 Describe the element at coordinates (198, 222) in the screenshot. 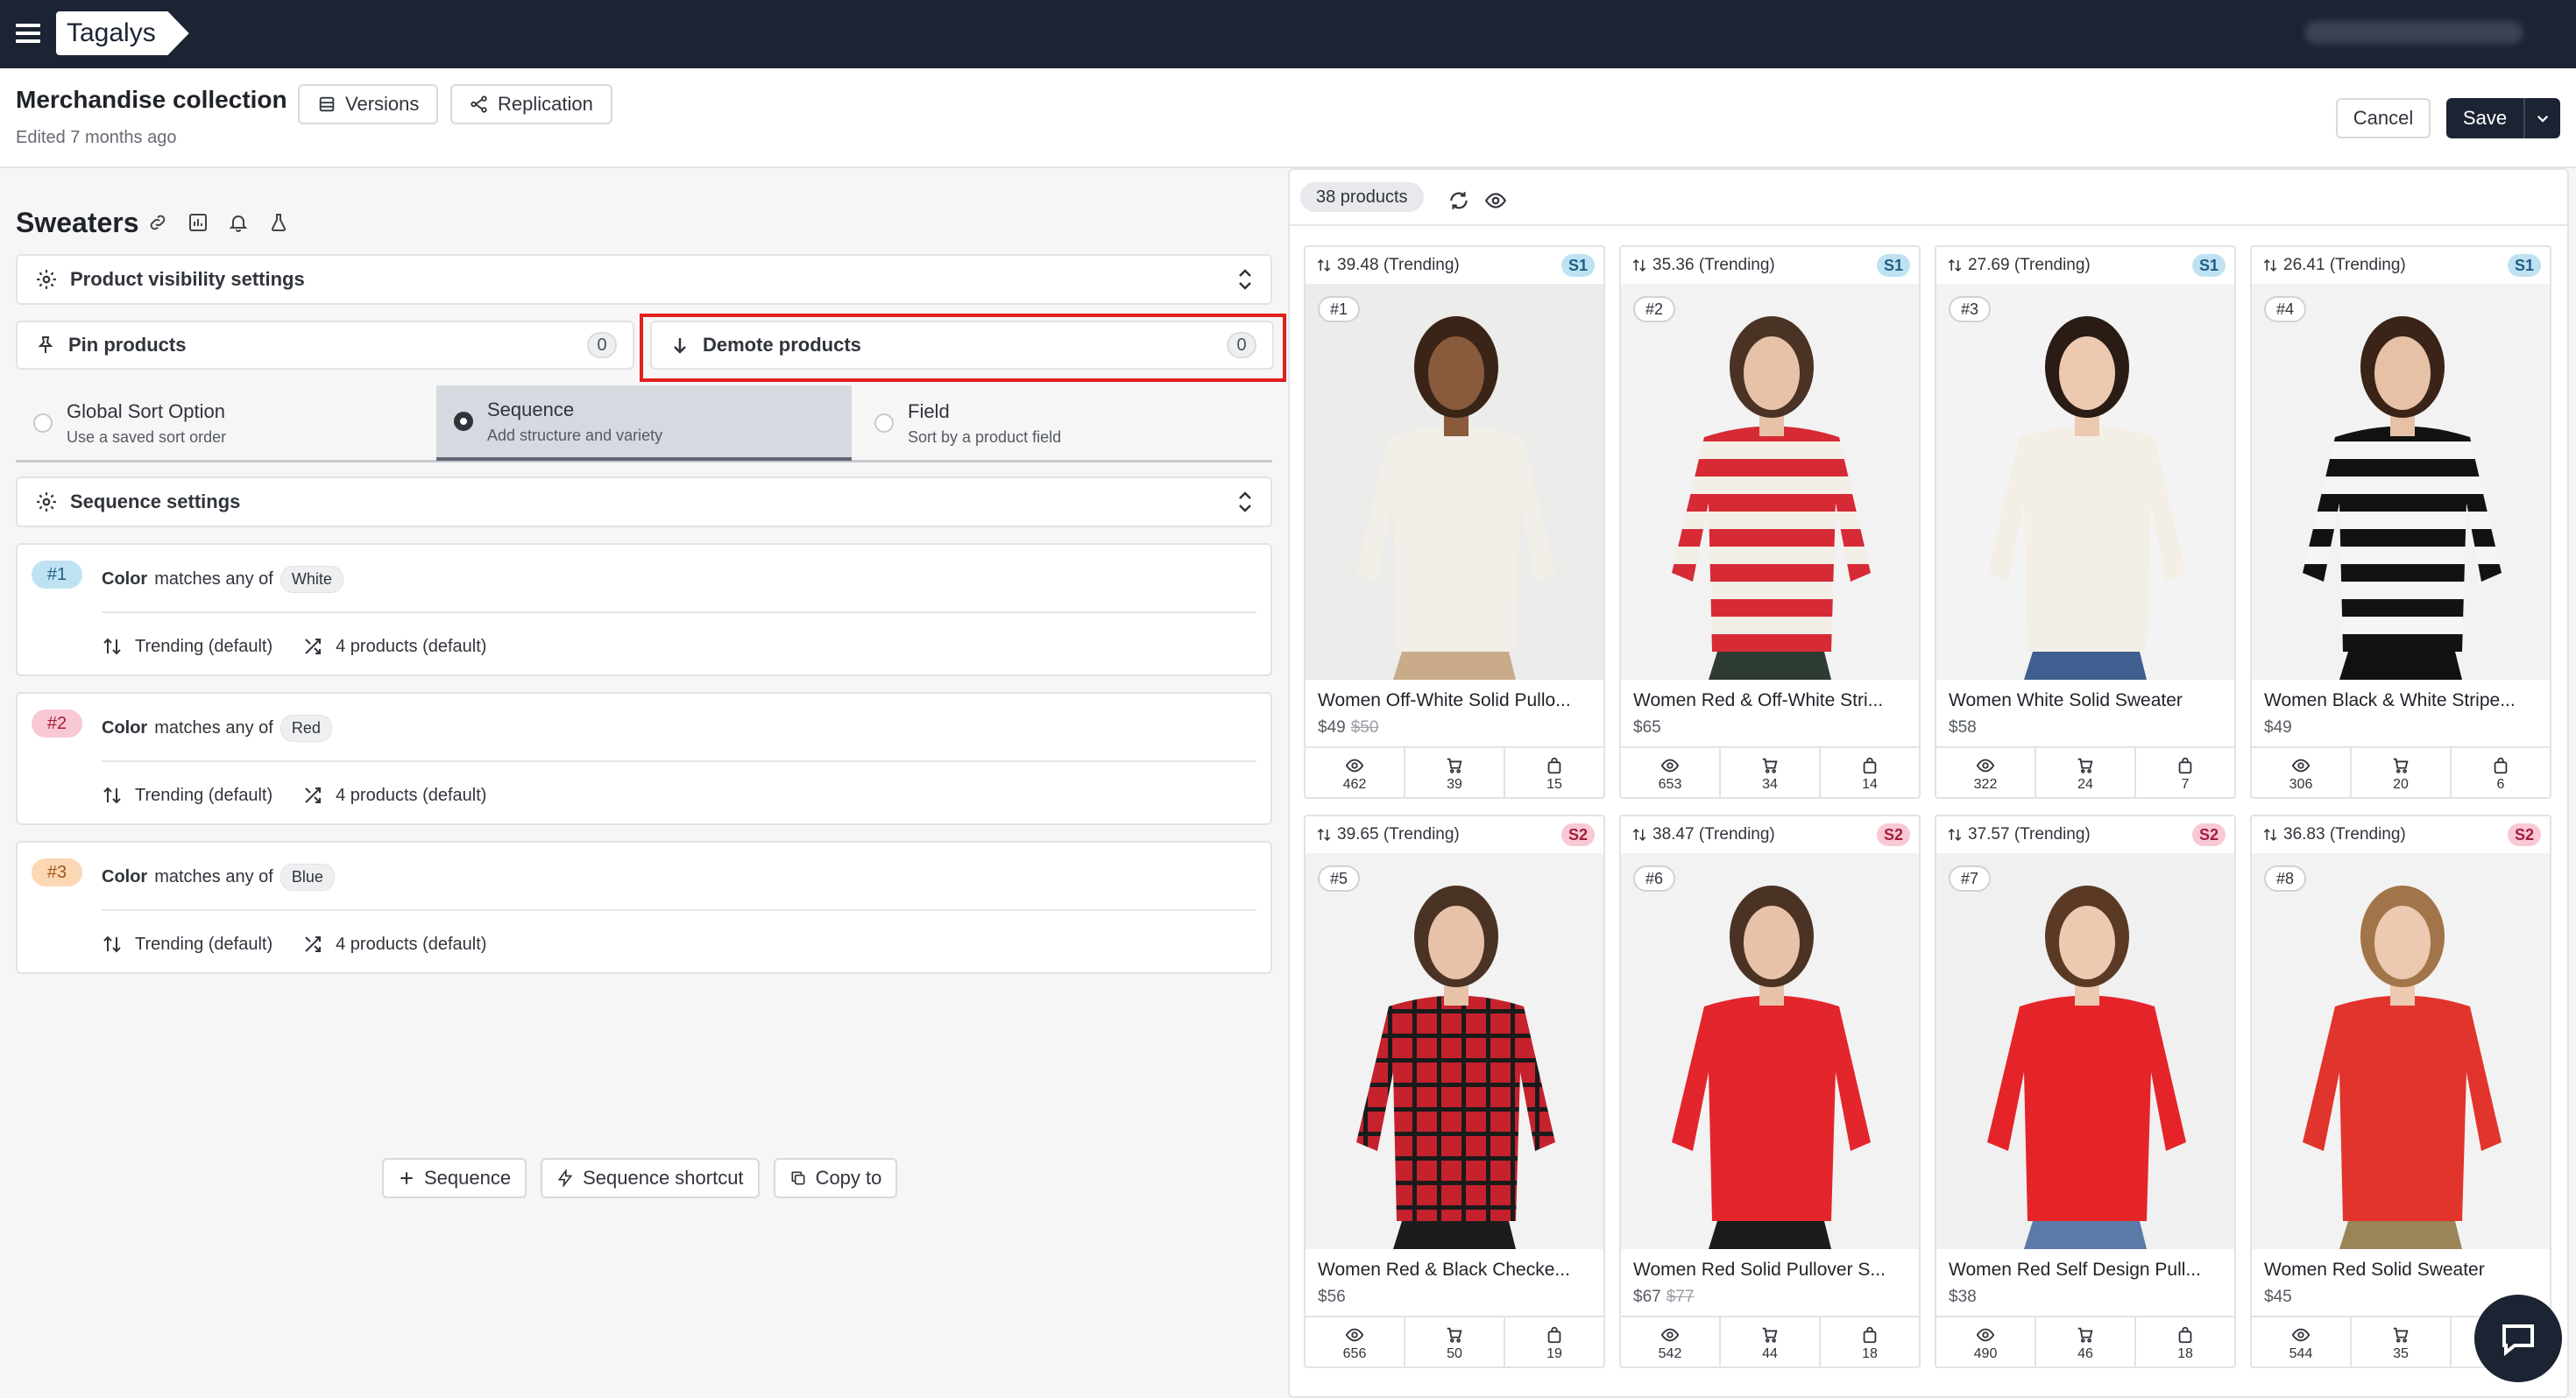

I see `analytics-icon` at that location.